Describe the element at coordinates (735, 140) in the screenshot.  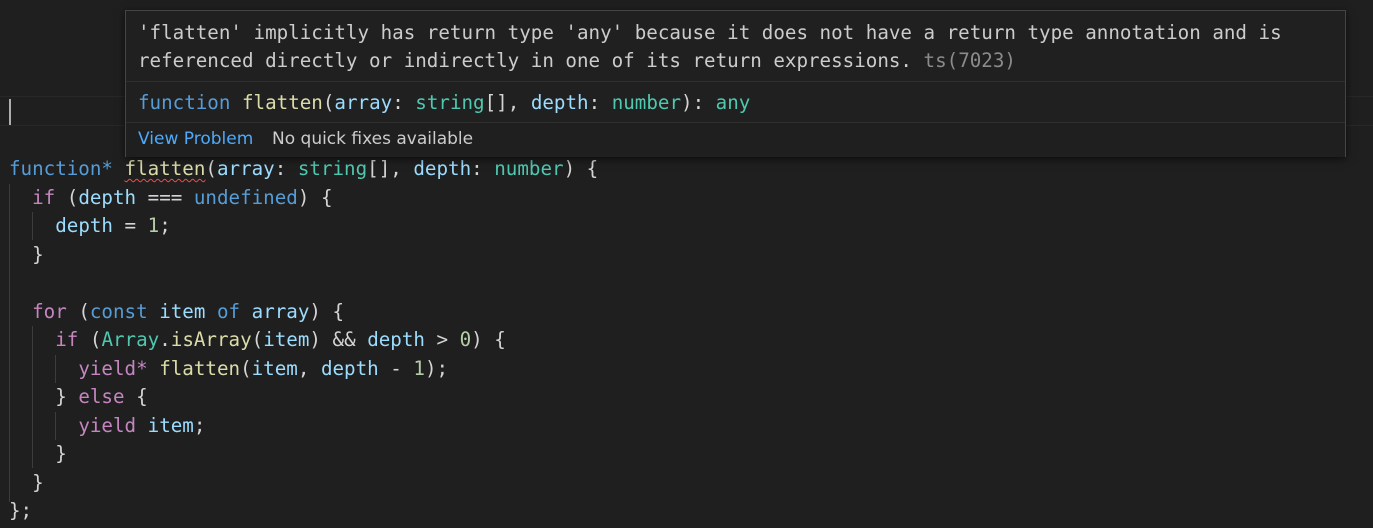
I see `hover-status-bar: View Problem No quick fixes available` at that location.